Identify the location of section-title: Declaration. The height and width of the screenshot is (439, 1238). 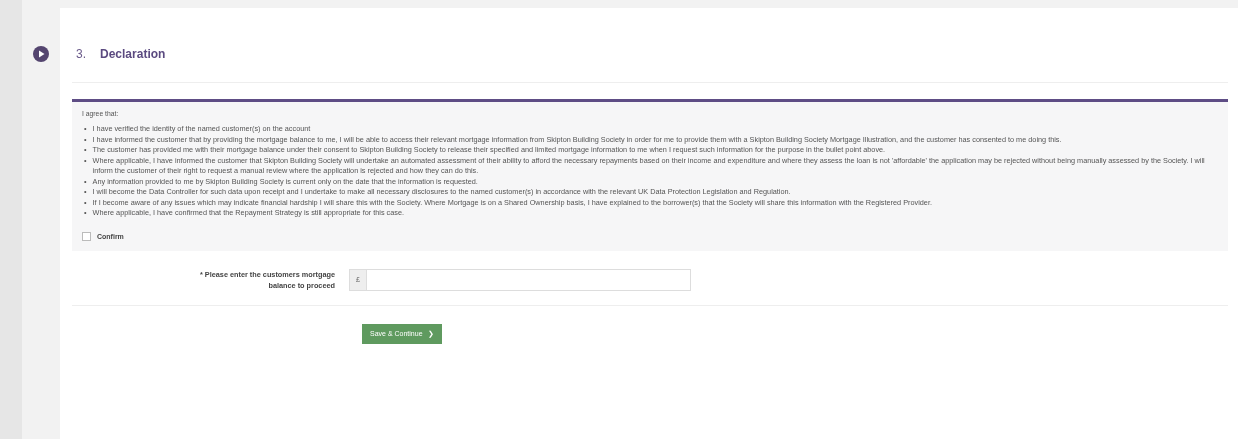
(133, 54).